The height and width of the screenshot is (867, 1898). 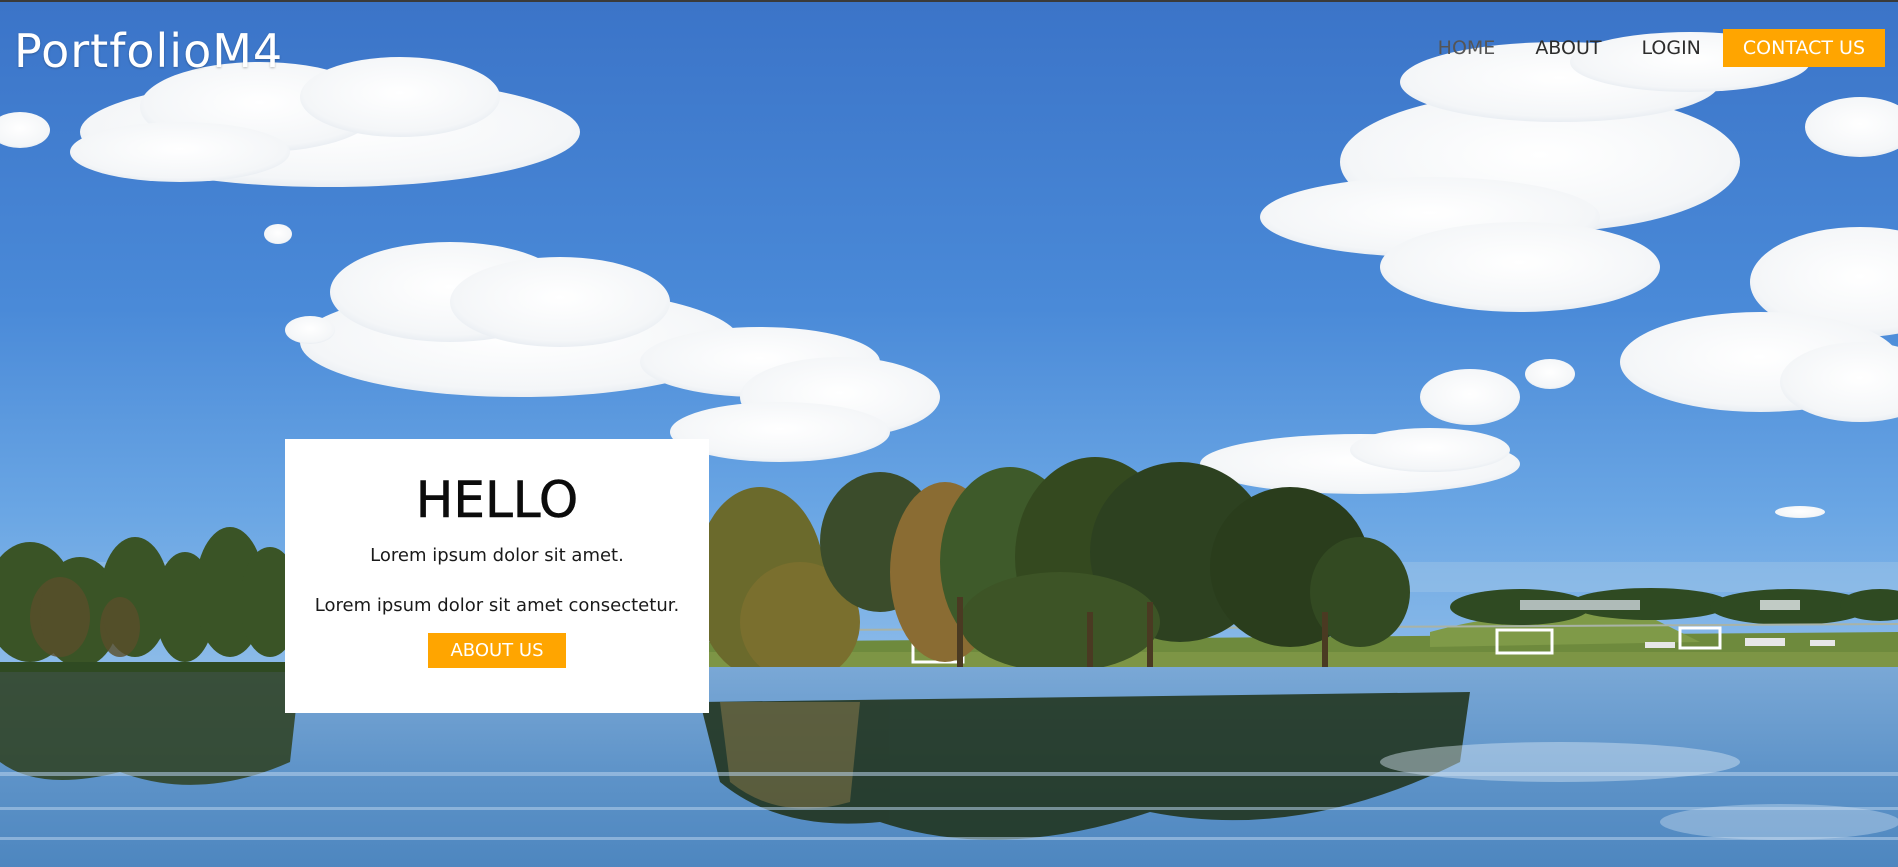 What do you see at coordinates (497, 650) in the screenshot?
I see `about-us-button: ABOUT US` at bounding box center [497, 650].